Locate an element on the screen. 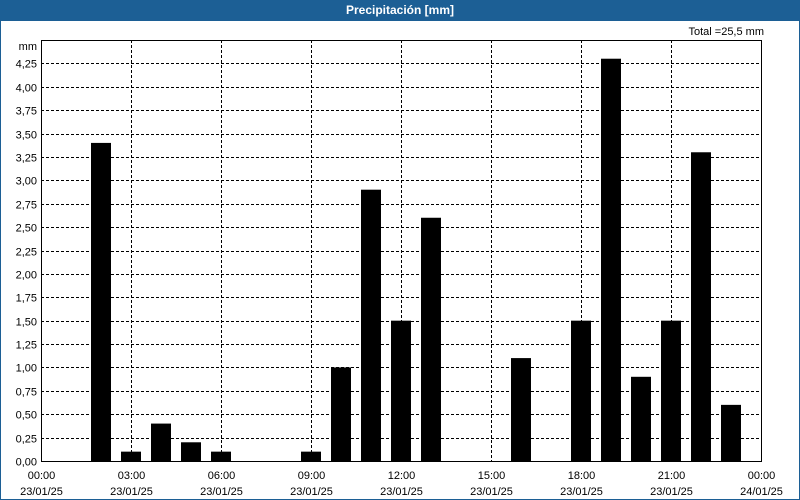 Image resolution: width=800 pixels, height=500 pixels. y-tick-label: 2,50 is located at coordinates (26, 229).